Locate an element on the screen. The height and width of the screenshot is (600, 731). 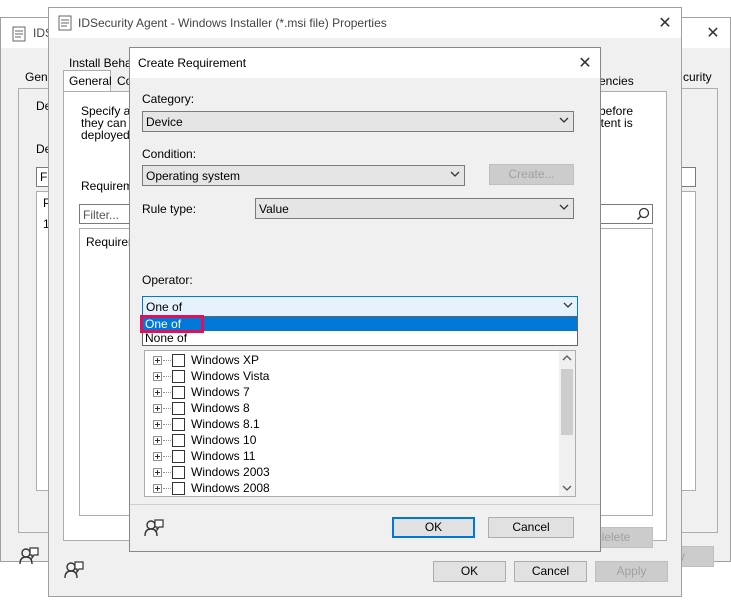
operator-dropdown-list: One of None of is located at coordinates (359, 330).